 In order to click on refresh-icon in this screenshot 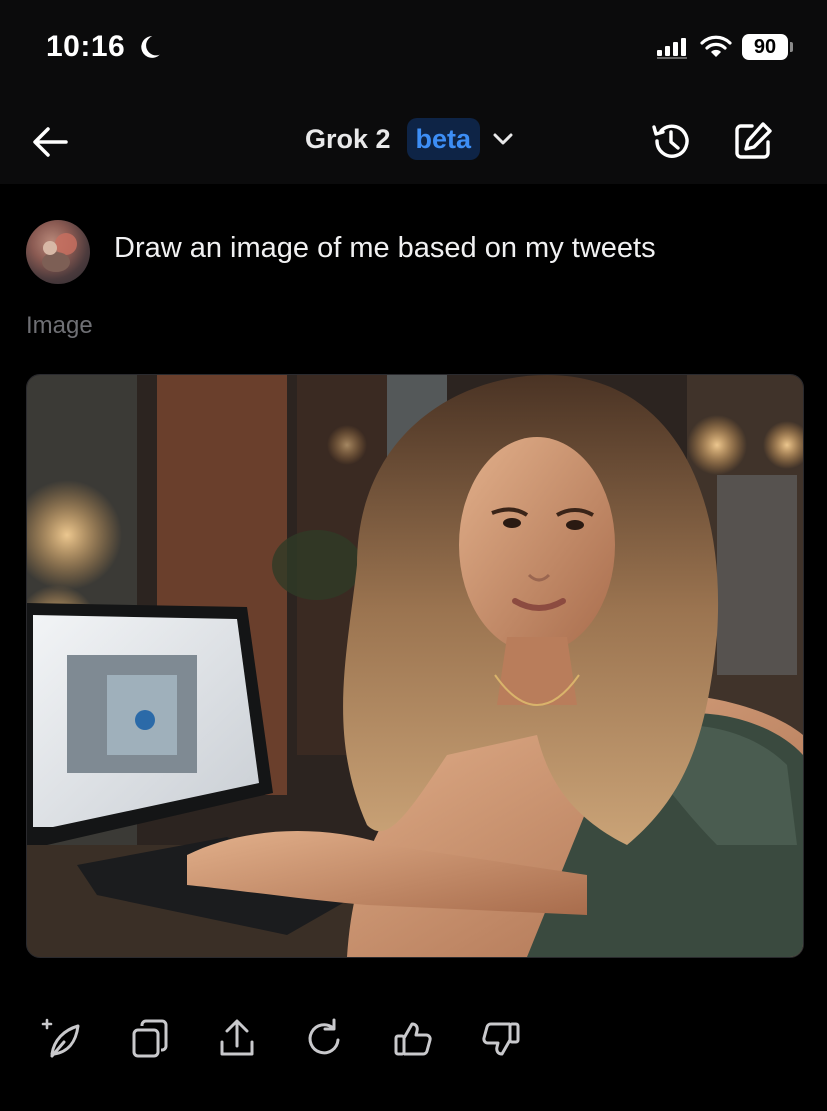, I will do `click(325, 1039)`.